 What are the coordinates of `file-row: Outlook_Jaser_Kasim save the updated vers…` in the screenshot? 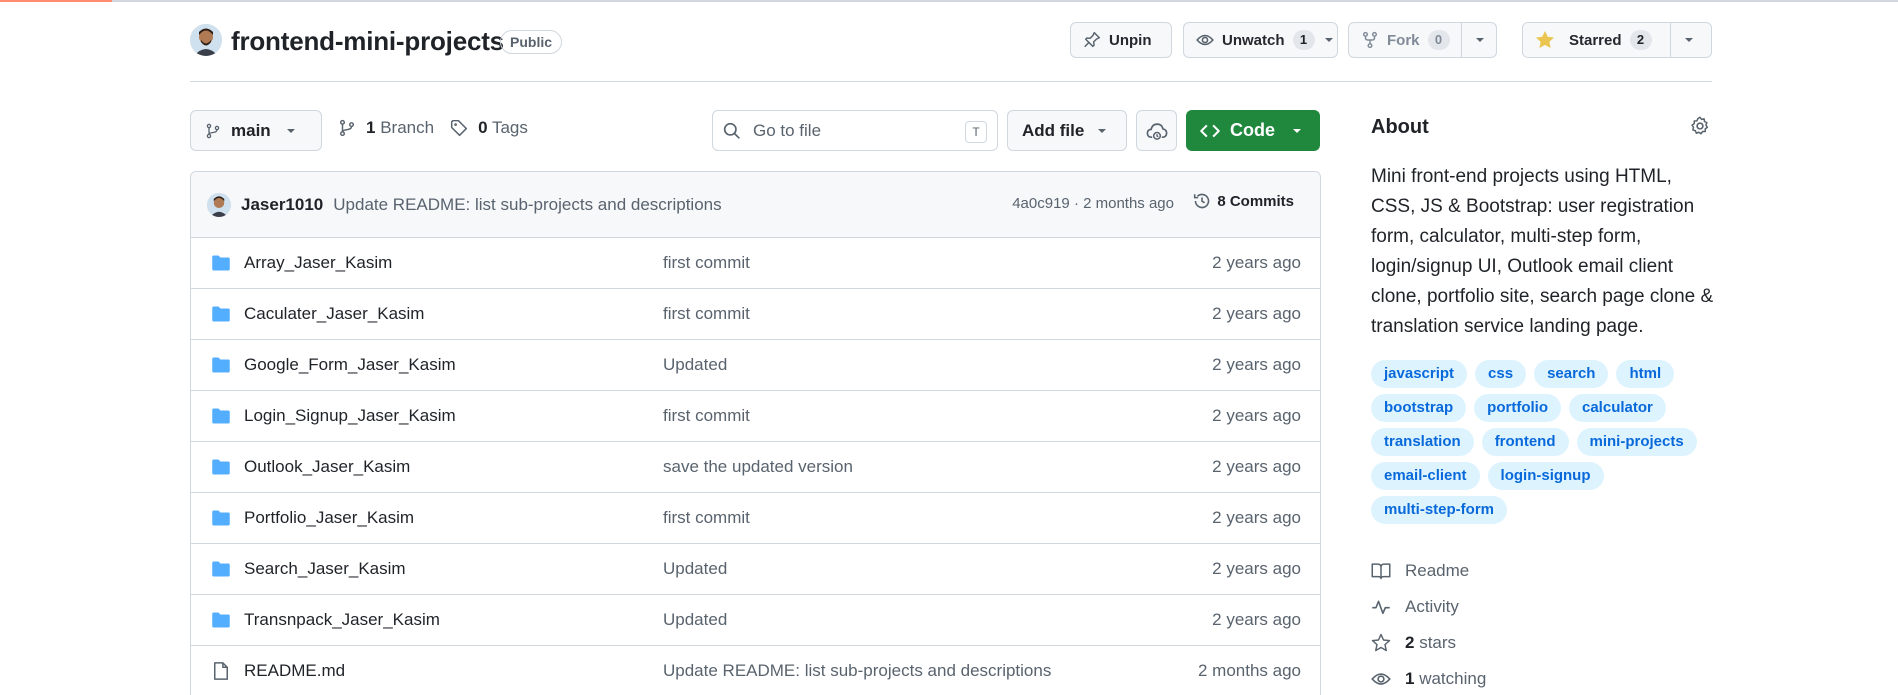 It's located at (755, 467).